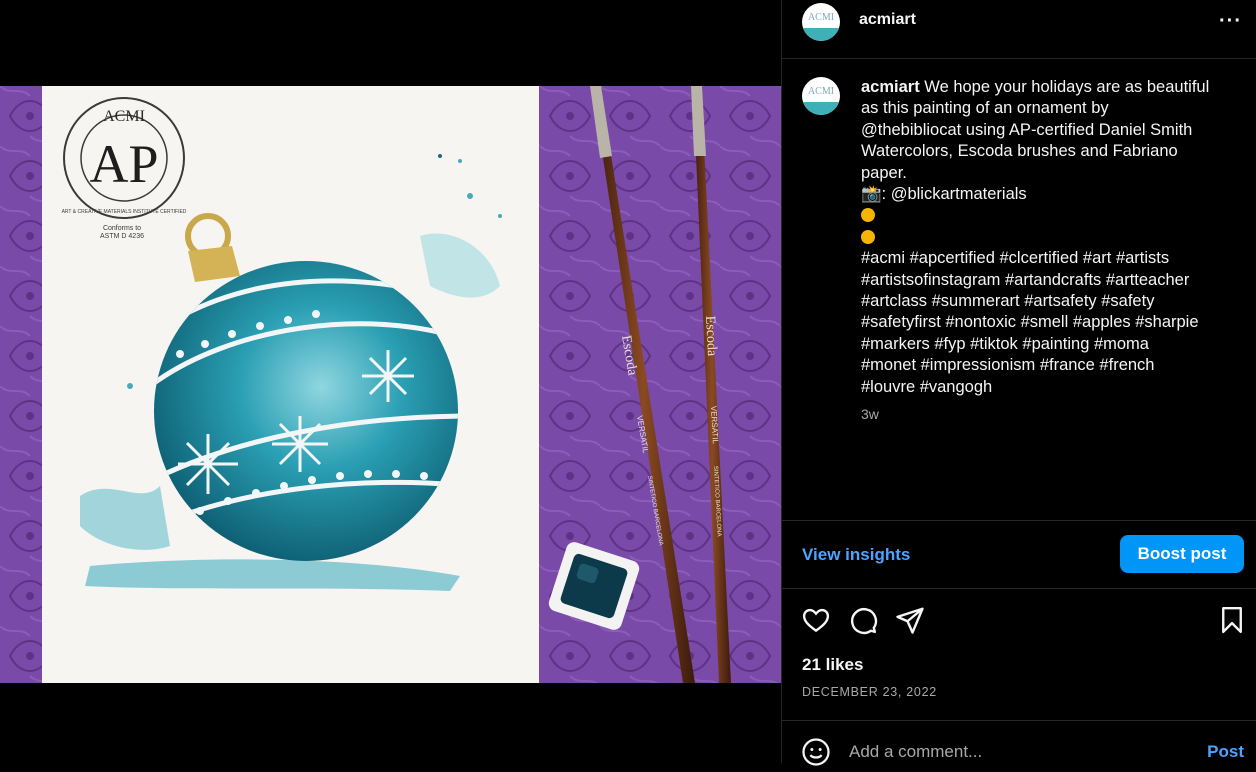 The image size is (1256, 772). What do you see at coordinates (1182, 554) in the screenshot?
I see `boost-post-button: Boost post` at bounding box center [1182, 554].